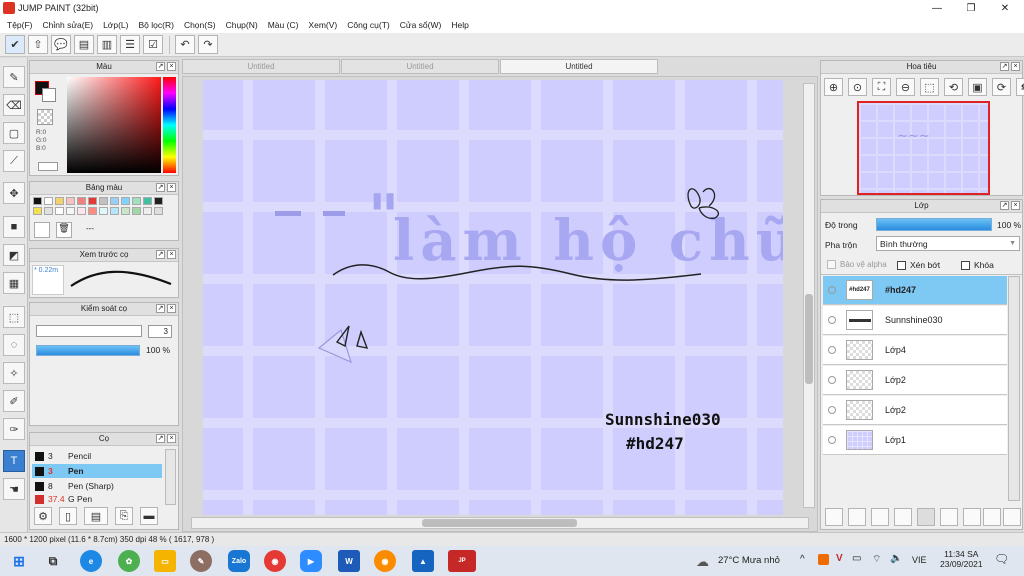  What do you see at coordinates (107, 44) in the screenshot?
I see `document-icon: ▥` at bounding box center [107, 44].